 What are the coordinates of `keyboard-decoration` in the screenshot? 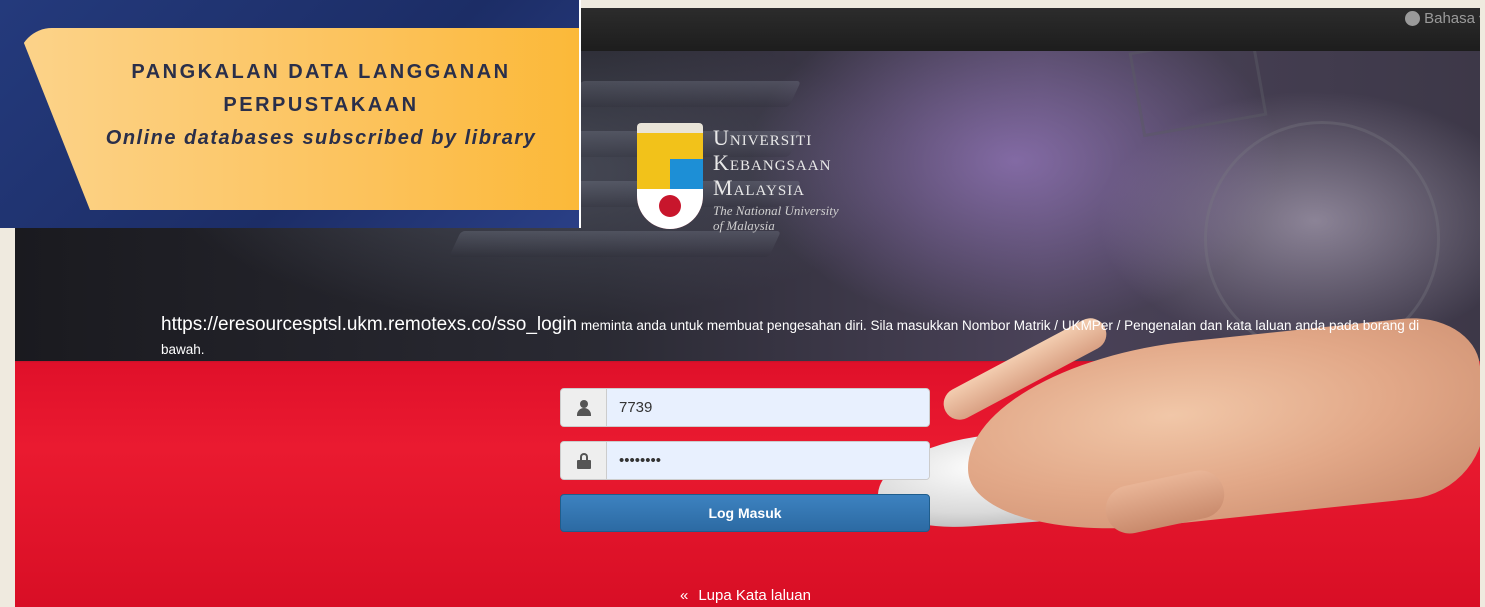 It's located at (685, 94).